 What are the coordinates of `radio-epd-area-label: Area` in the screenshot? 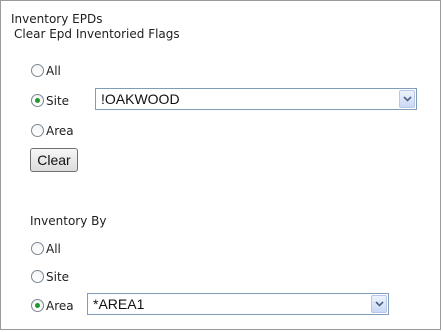 It's located at (60, 131).